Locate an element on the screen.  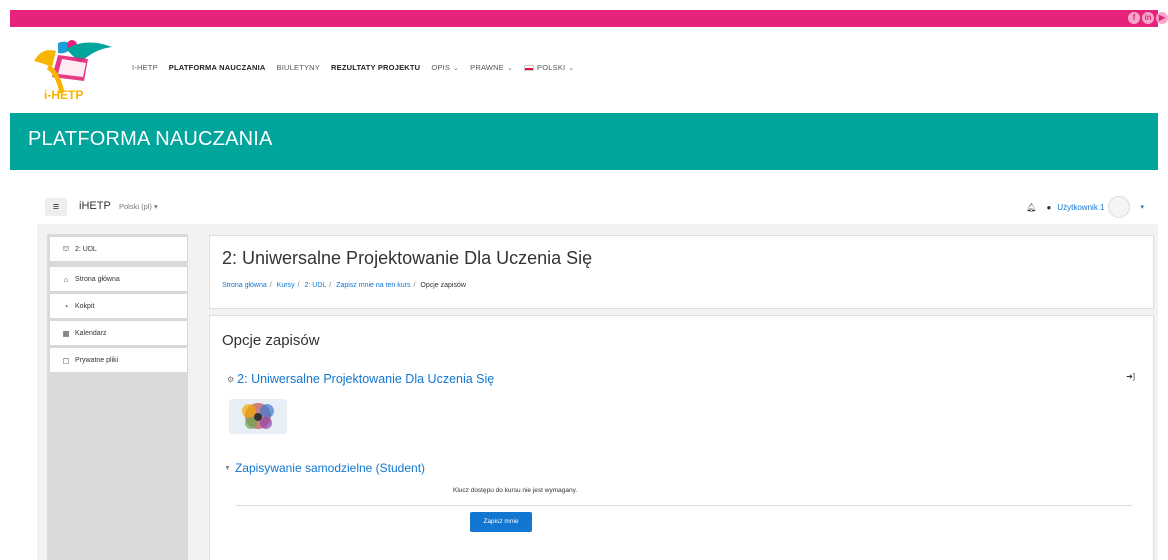
facebook-icon: f is located at coordinates (1134, 18).